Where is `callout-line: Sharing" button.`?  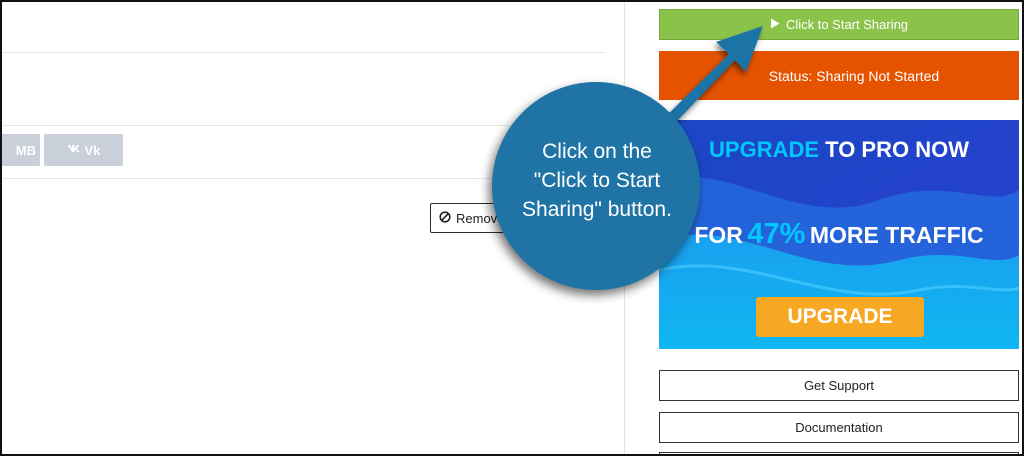 callout-line: Sharing" button. is located at coordinates (597, 209).